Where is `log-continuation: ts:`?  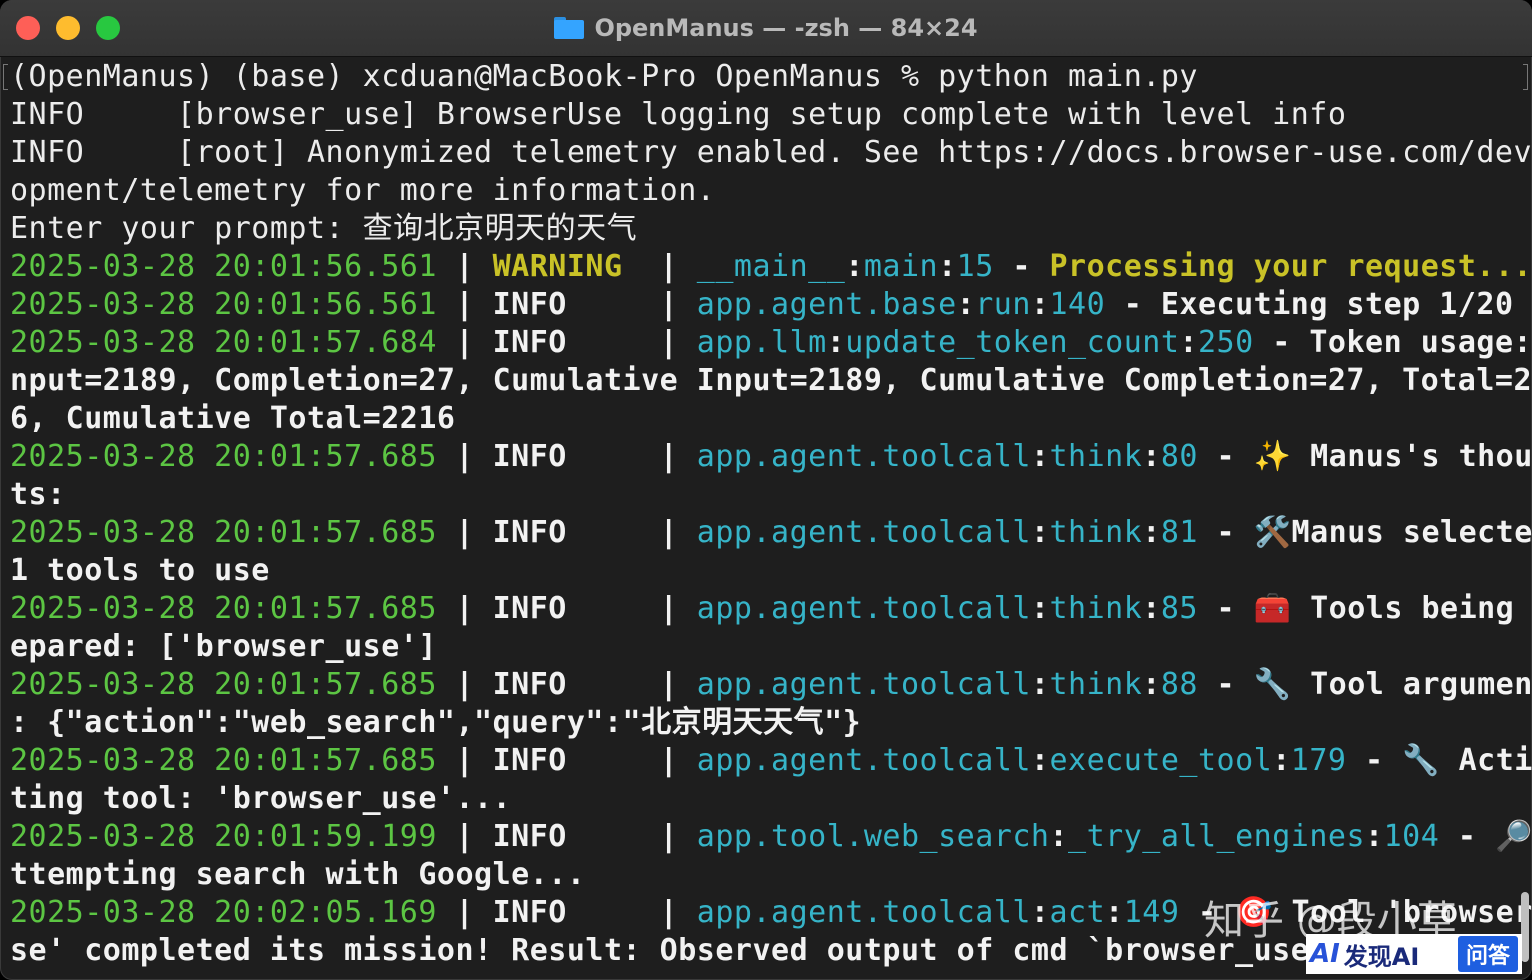
log-continuation: ts: is located at coordinates (38, 495).